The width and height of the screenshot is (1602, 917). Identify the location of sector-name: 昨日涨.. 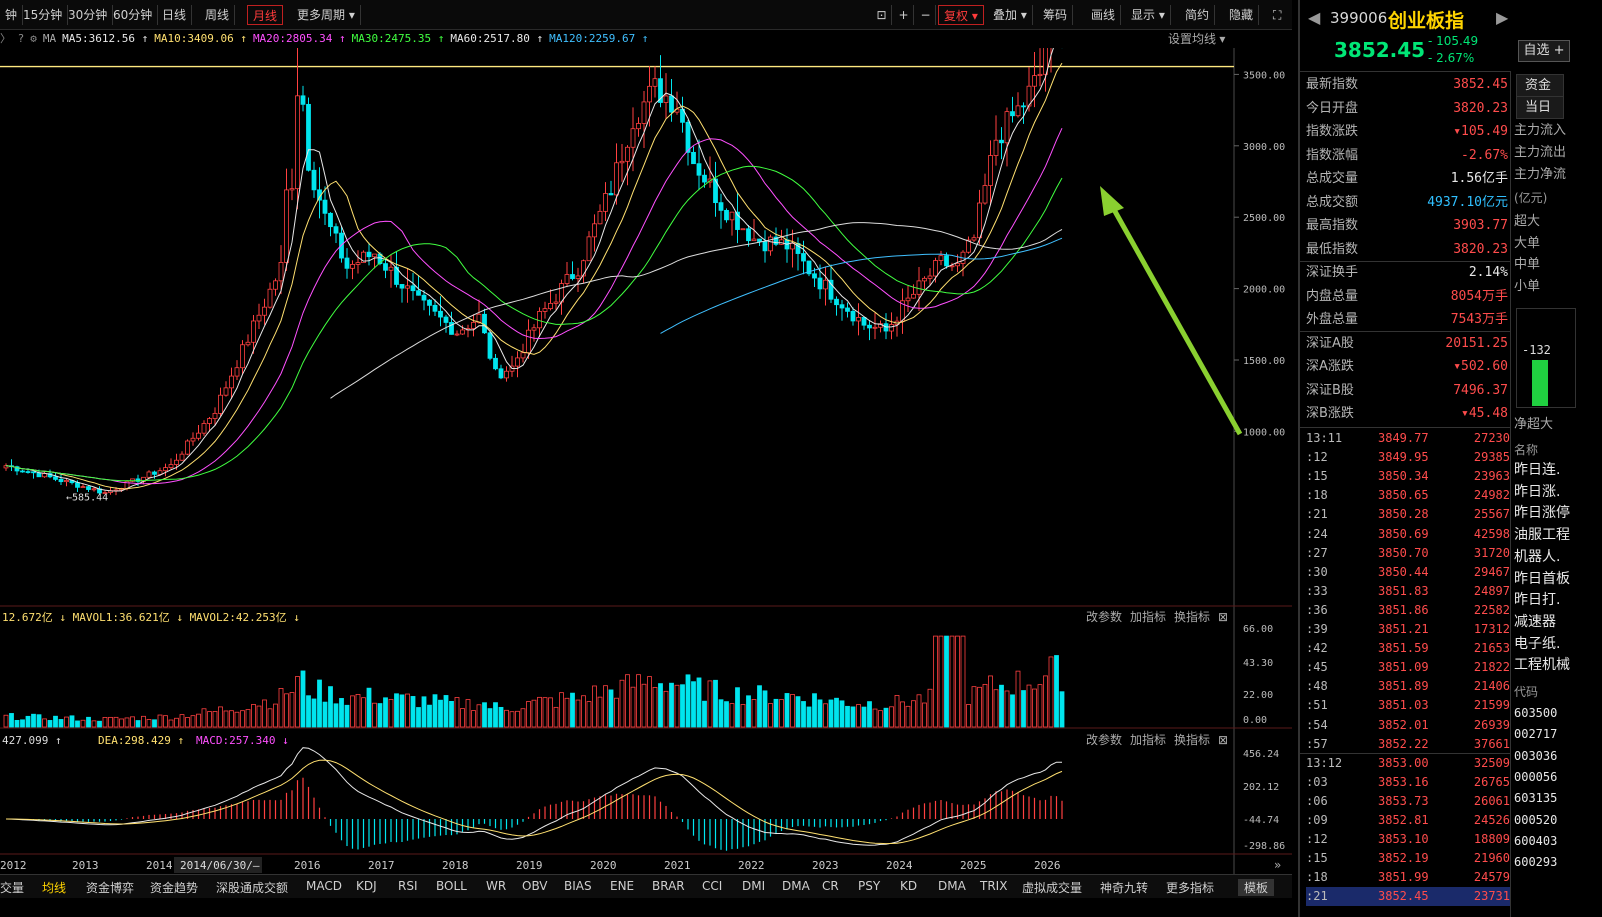
(1558, 492).